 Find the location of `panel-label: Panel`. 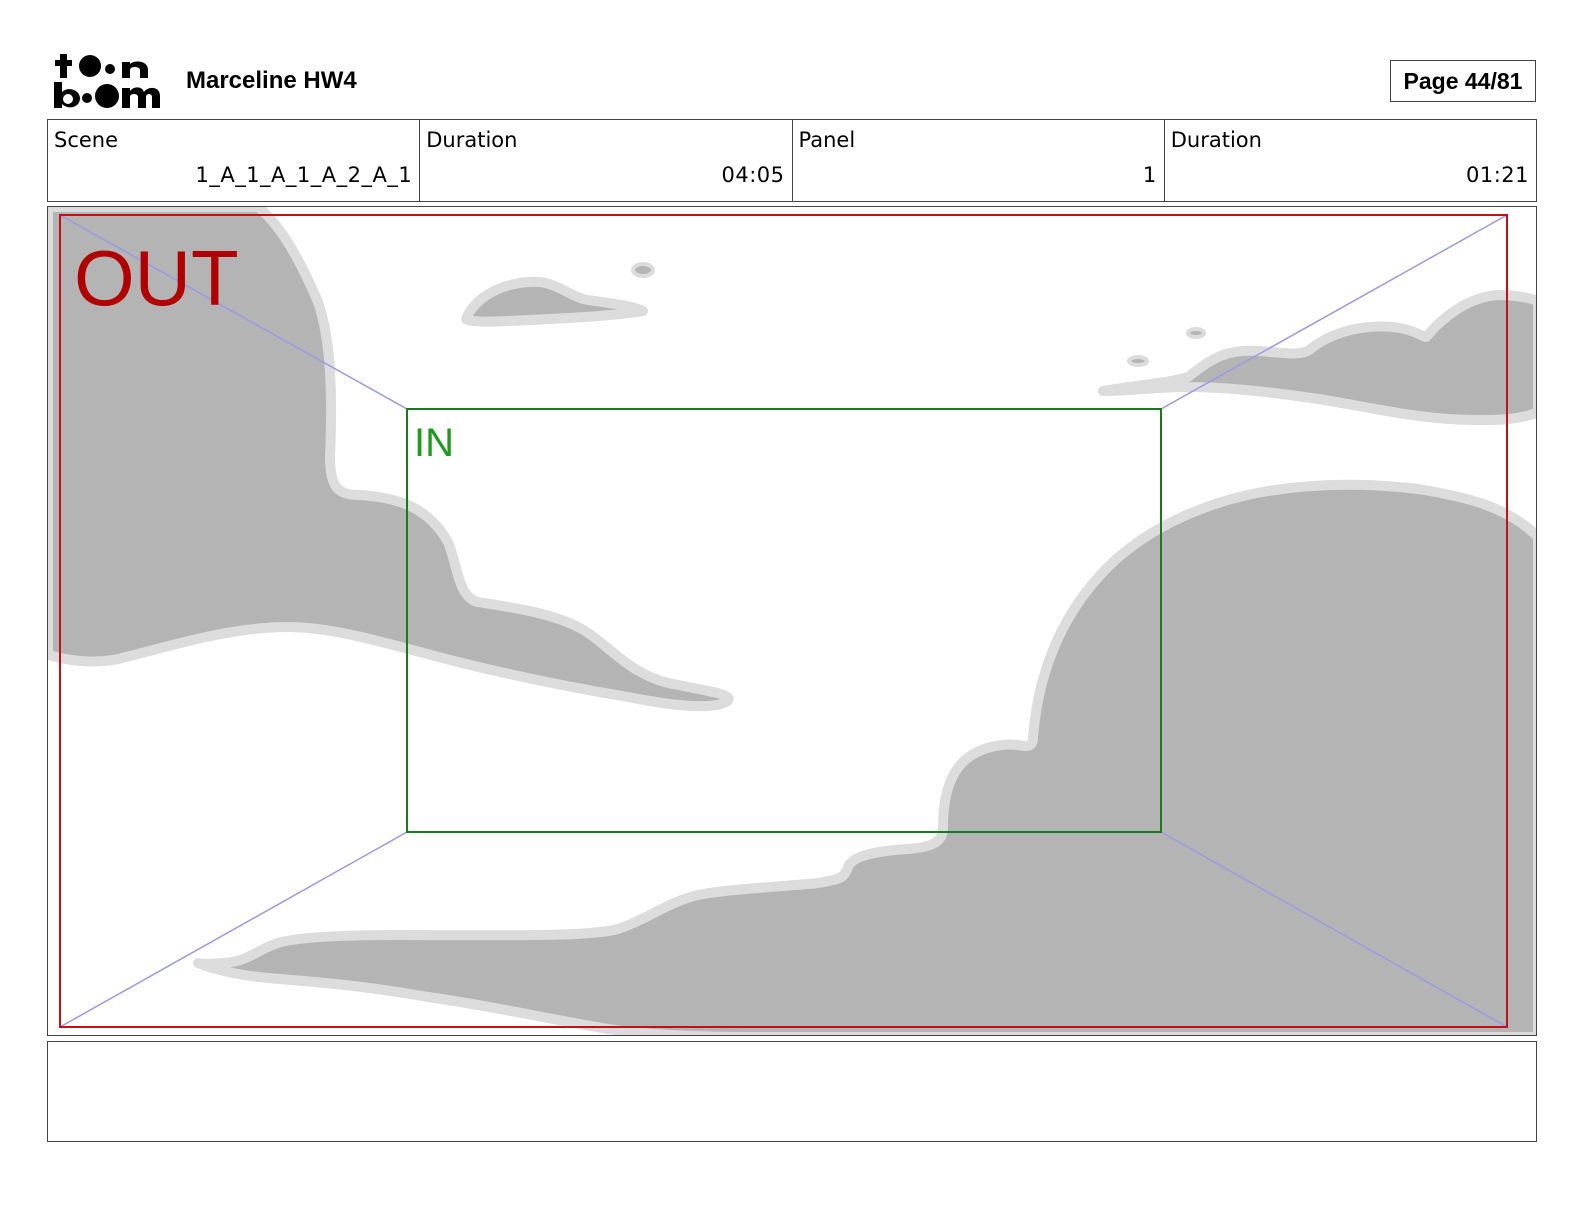

panel-label: Panel is located at coordinates (827, 140).